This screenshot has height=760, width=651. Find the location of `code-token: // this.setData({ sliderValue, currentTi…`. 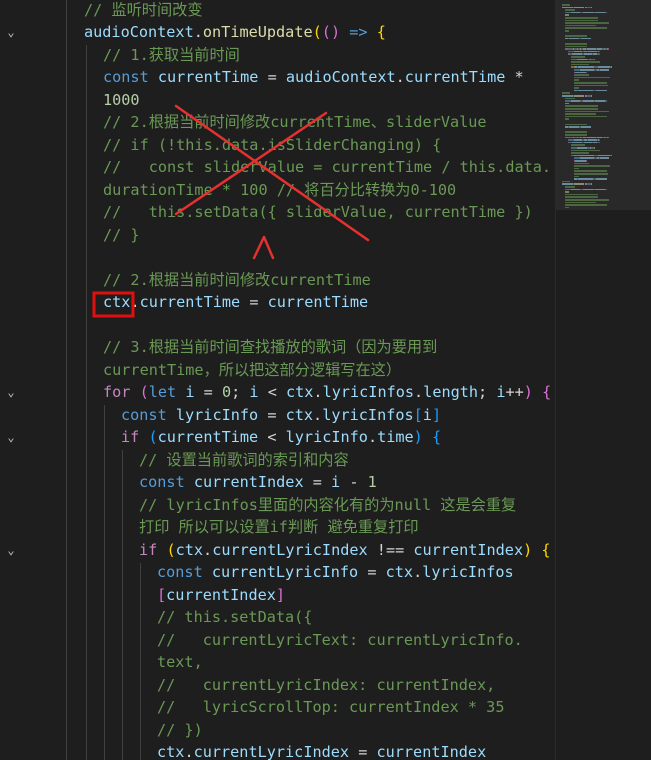

code-token: // this.setData({ sliderValue, currentTi… is located at coordinates (318, 212).